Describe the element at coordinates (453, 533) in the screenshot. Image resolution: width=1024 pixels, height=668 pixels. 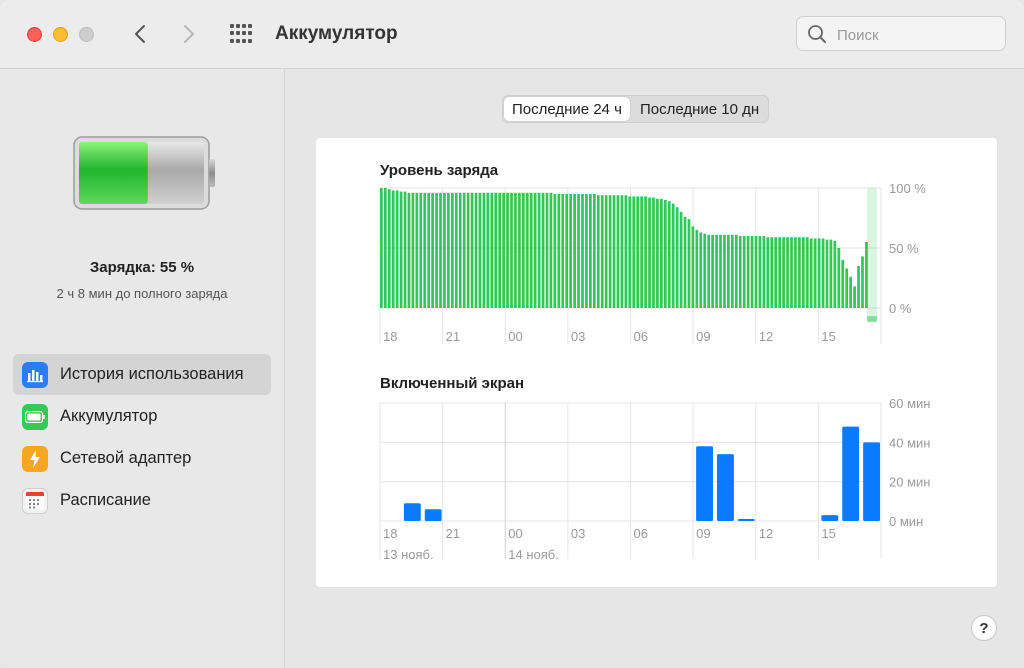
I see `x-tick-label: 21` at that location.